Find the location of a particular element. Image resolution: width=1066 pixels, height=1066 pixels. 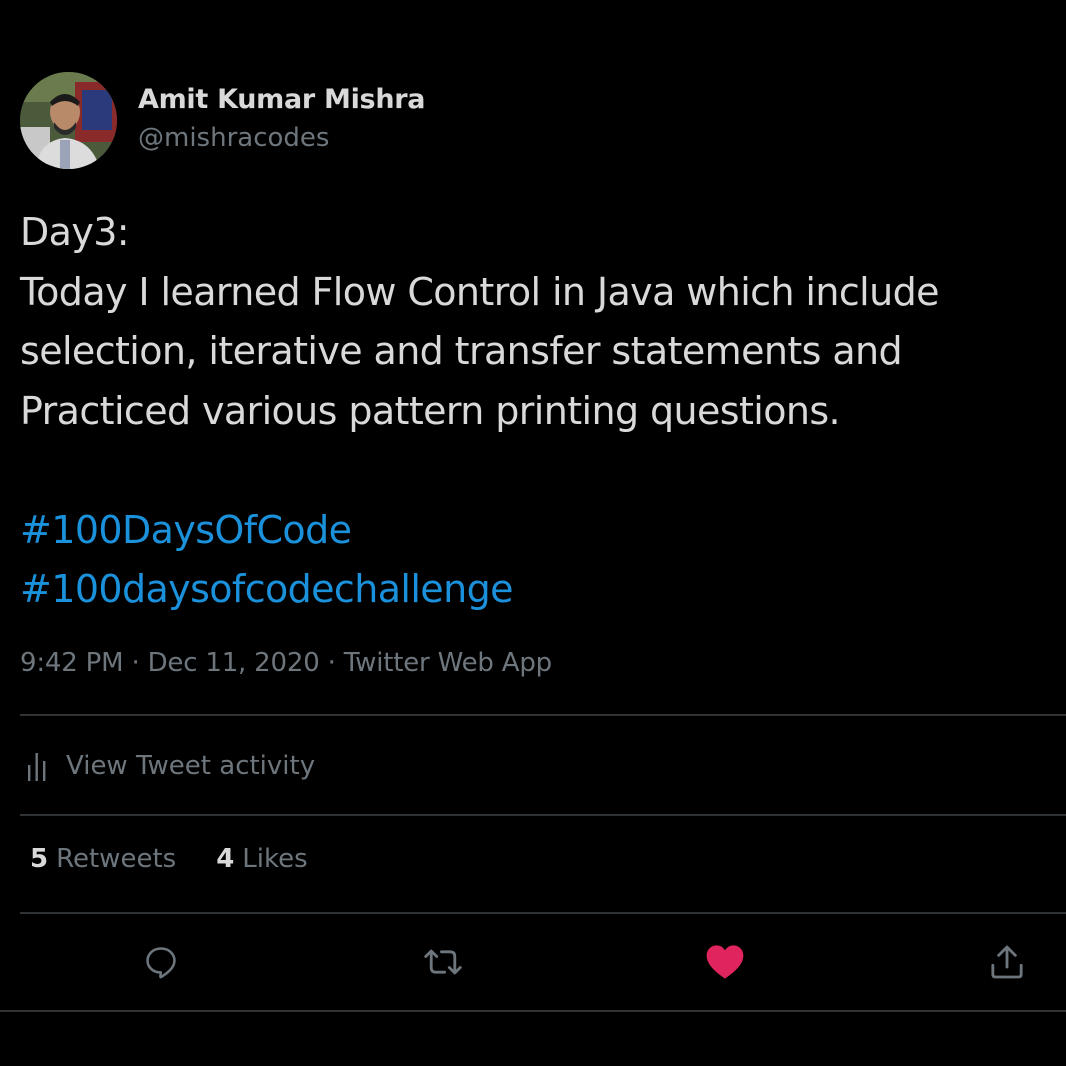

tweet-line: Day3: is located at coordinates (75, 232).